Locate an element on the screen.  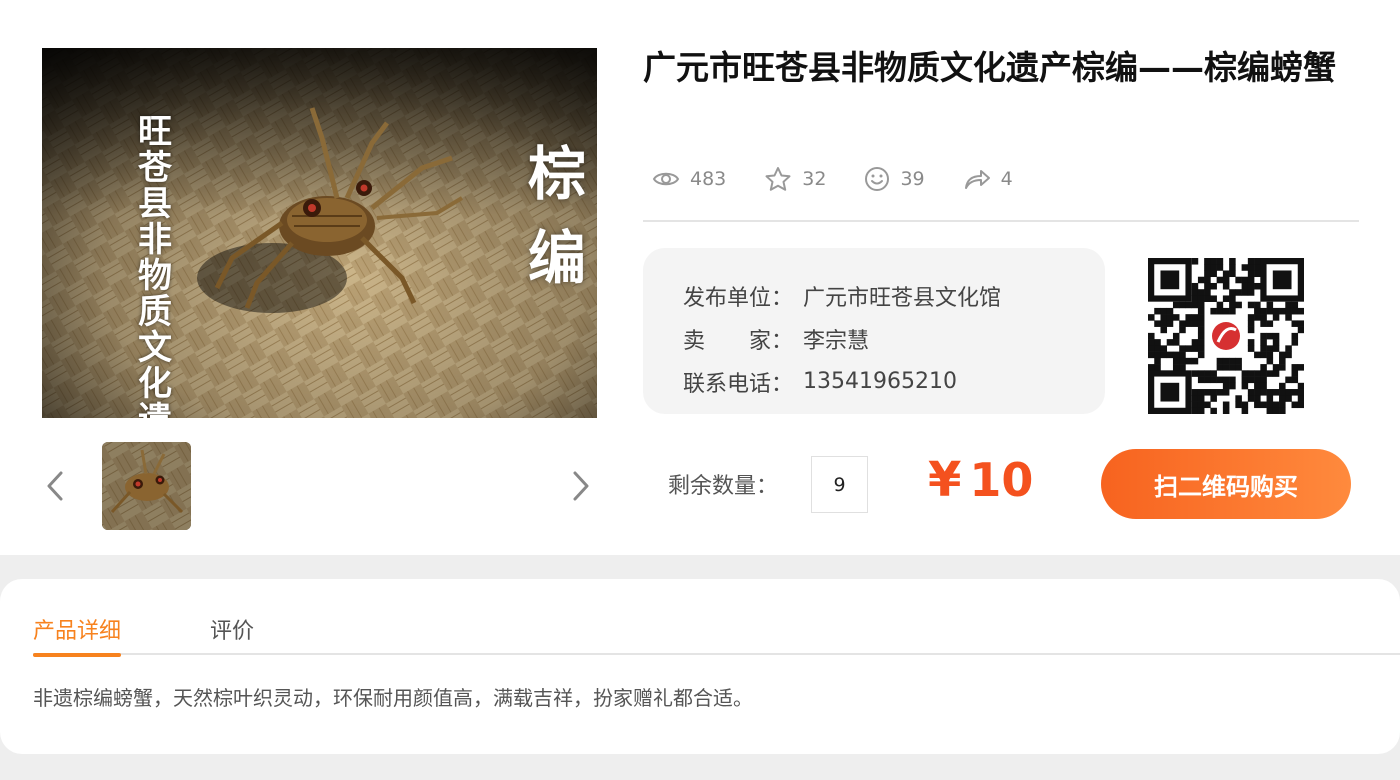
chevron-right-icon is located at coordinates (581, 486).